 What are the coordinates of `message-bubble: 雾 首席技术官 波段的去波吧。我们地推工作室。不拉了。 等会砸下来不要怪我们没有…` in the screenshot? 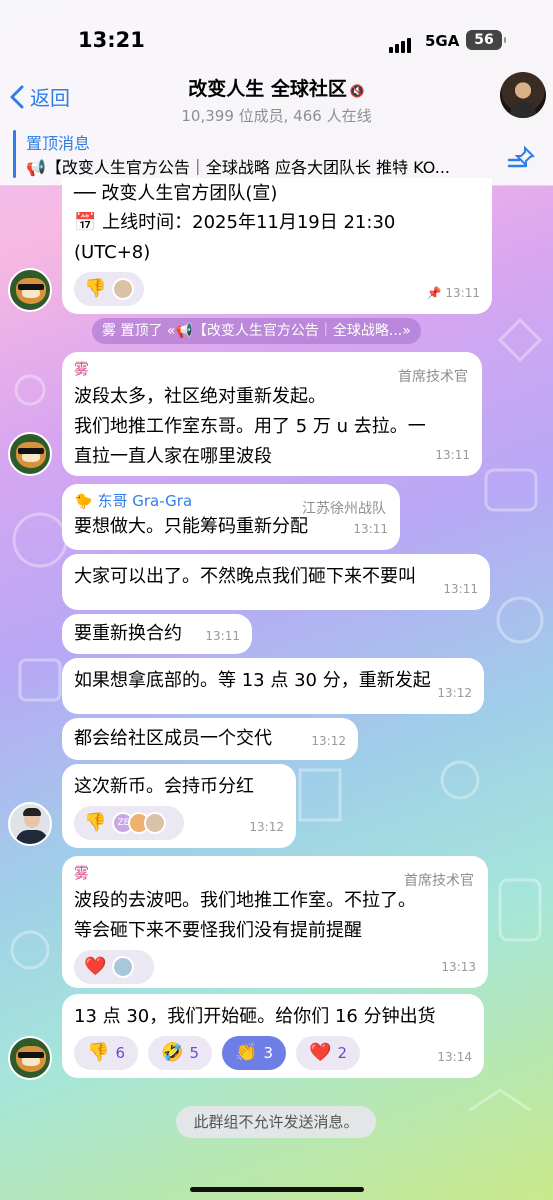 It's located at (275, 922).